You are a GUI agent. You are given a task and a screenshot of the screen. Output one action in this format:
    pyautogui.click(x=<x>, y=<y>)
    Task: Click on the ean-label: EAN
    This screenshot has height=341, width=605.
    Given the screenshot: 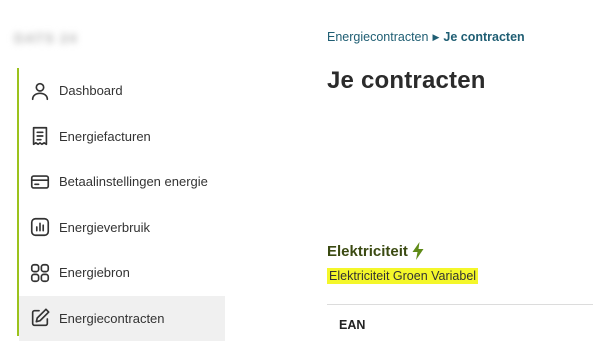 What is the action you would take?
    pyautogui.click(x=352, y=325)
    